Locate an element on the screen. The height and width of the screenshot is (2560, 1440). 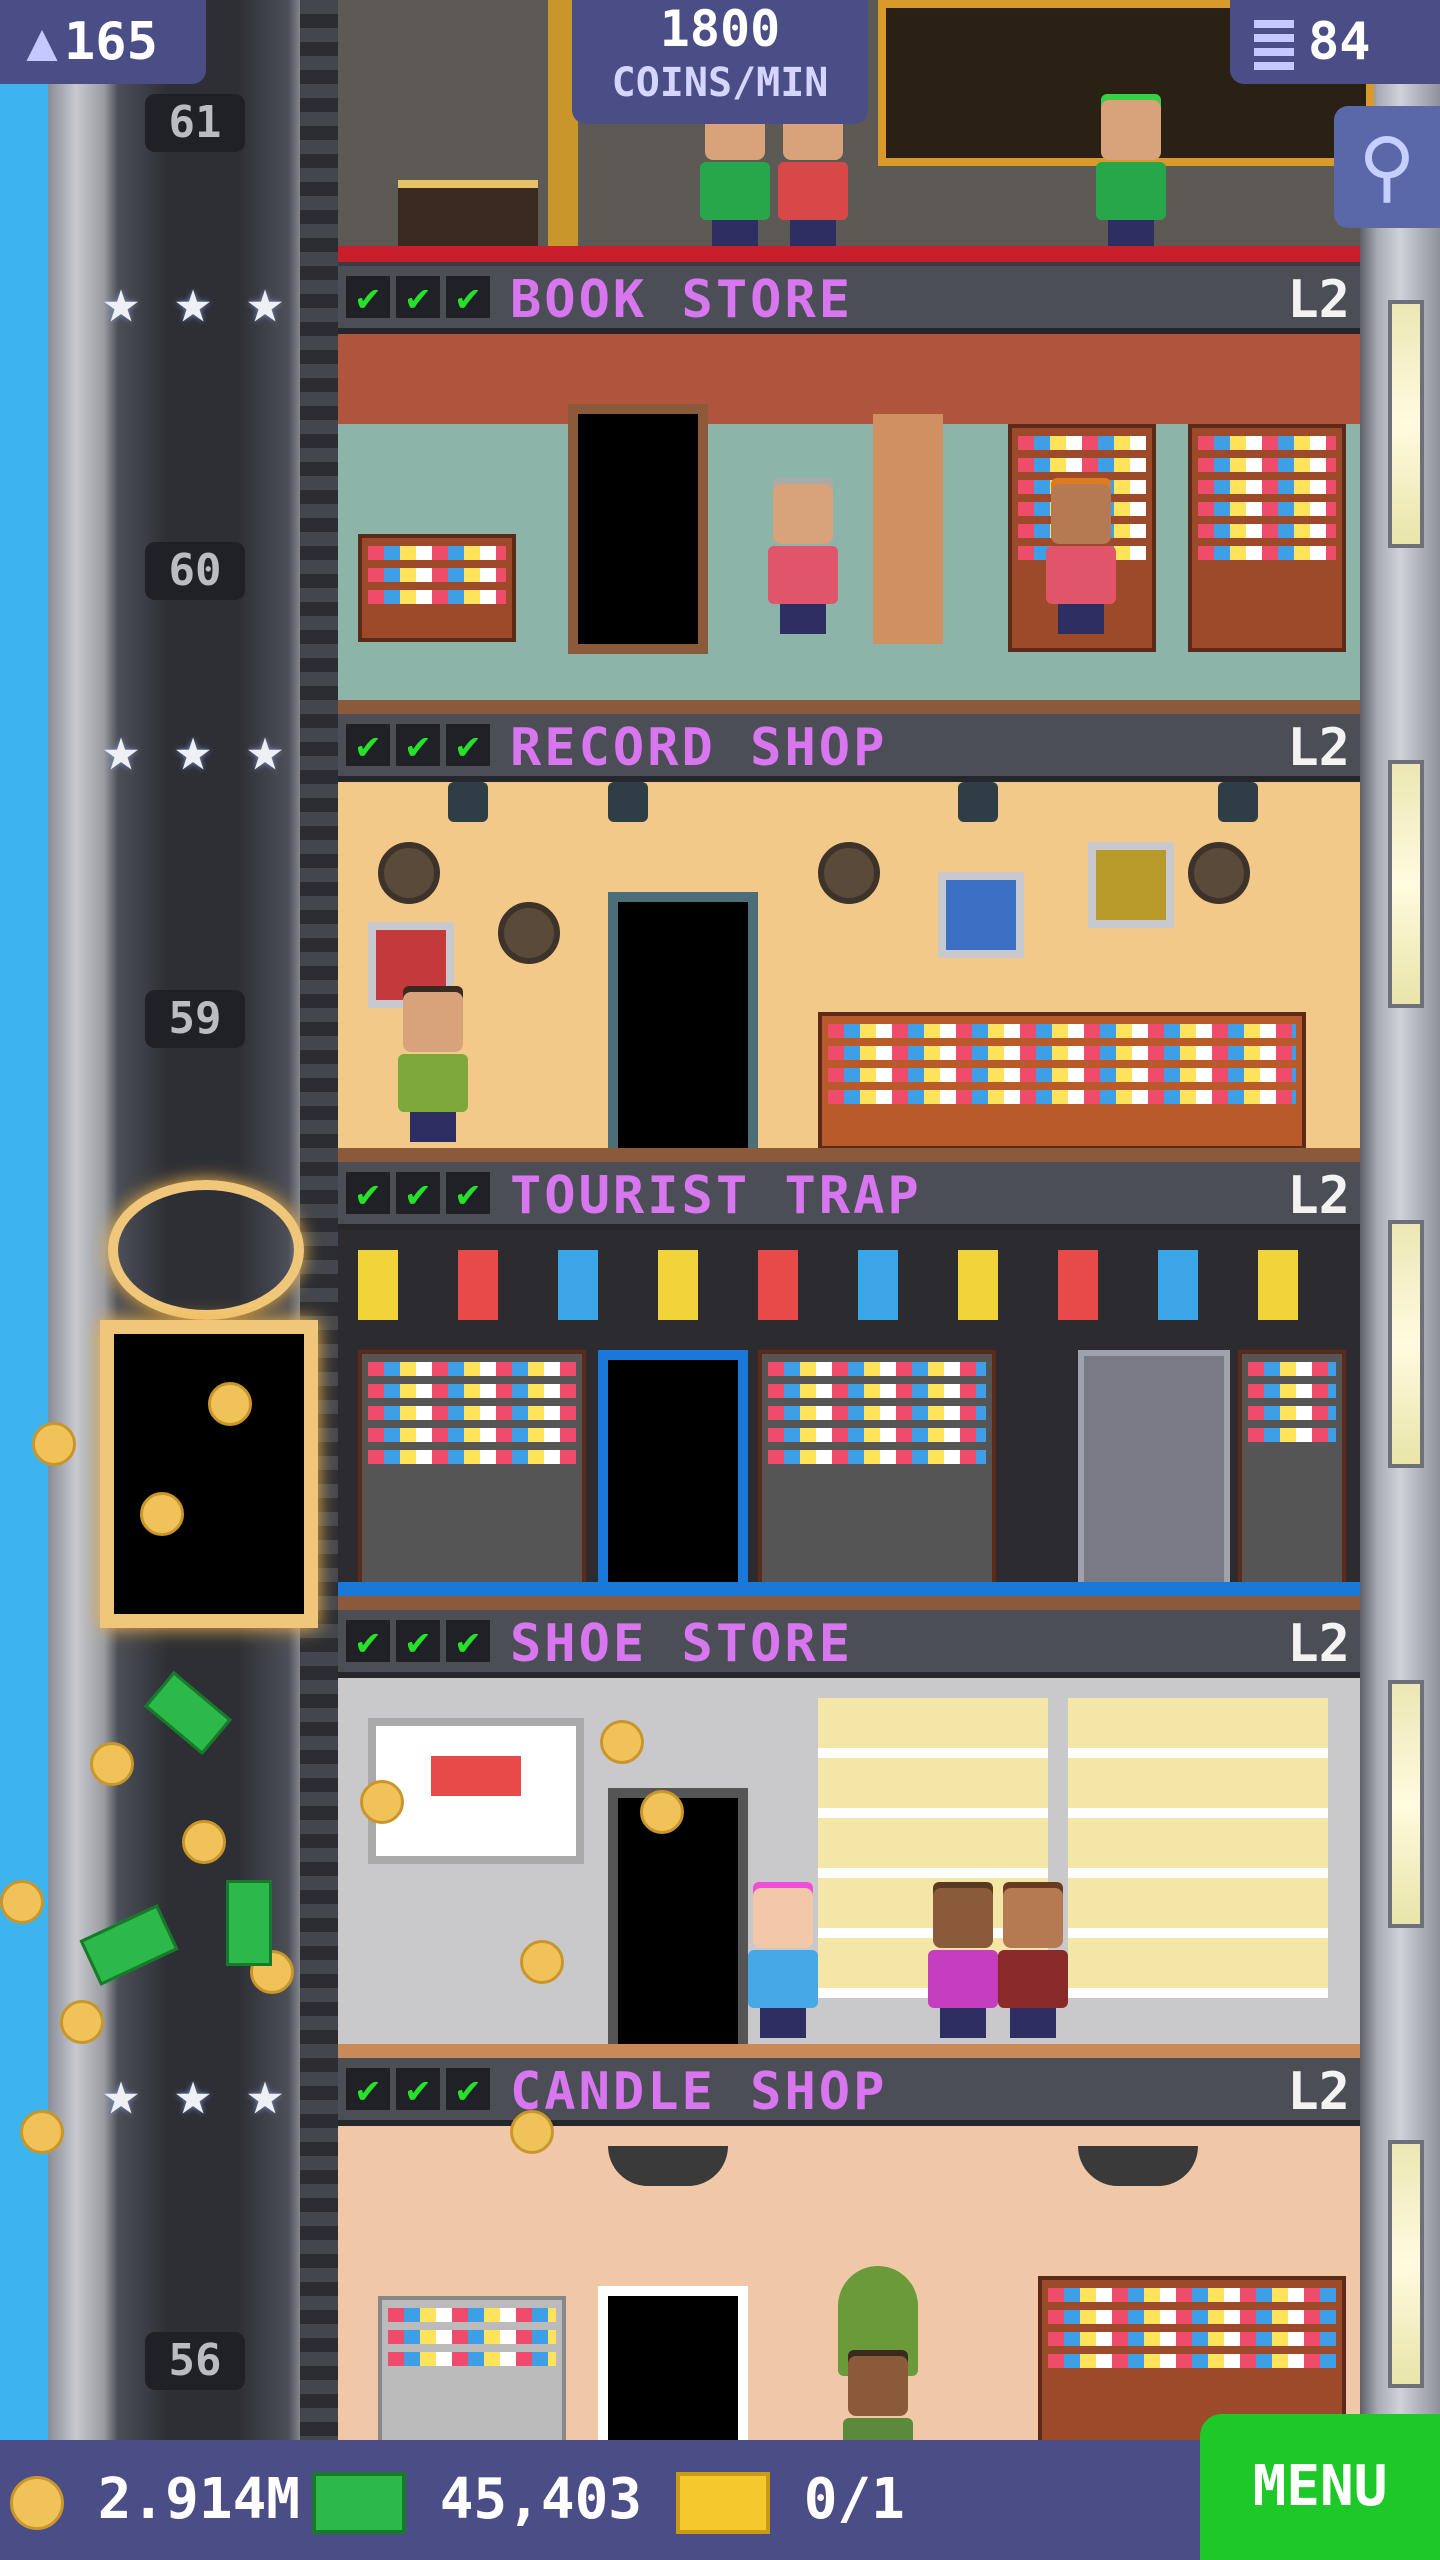
floor-header: ✔ ✔ ✔ CANDLE SHOP L2 is located at coordinates (849, 2092).